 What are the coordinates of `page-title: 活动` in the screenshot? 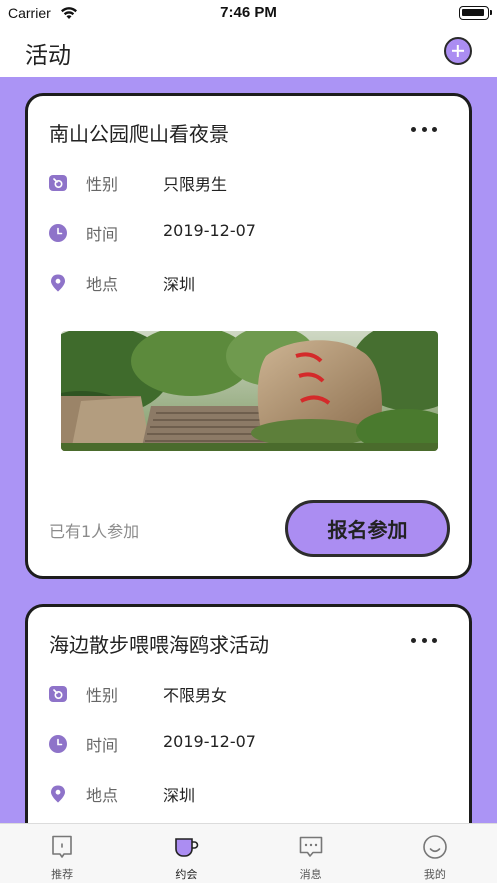 It's located at (48, 56).